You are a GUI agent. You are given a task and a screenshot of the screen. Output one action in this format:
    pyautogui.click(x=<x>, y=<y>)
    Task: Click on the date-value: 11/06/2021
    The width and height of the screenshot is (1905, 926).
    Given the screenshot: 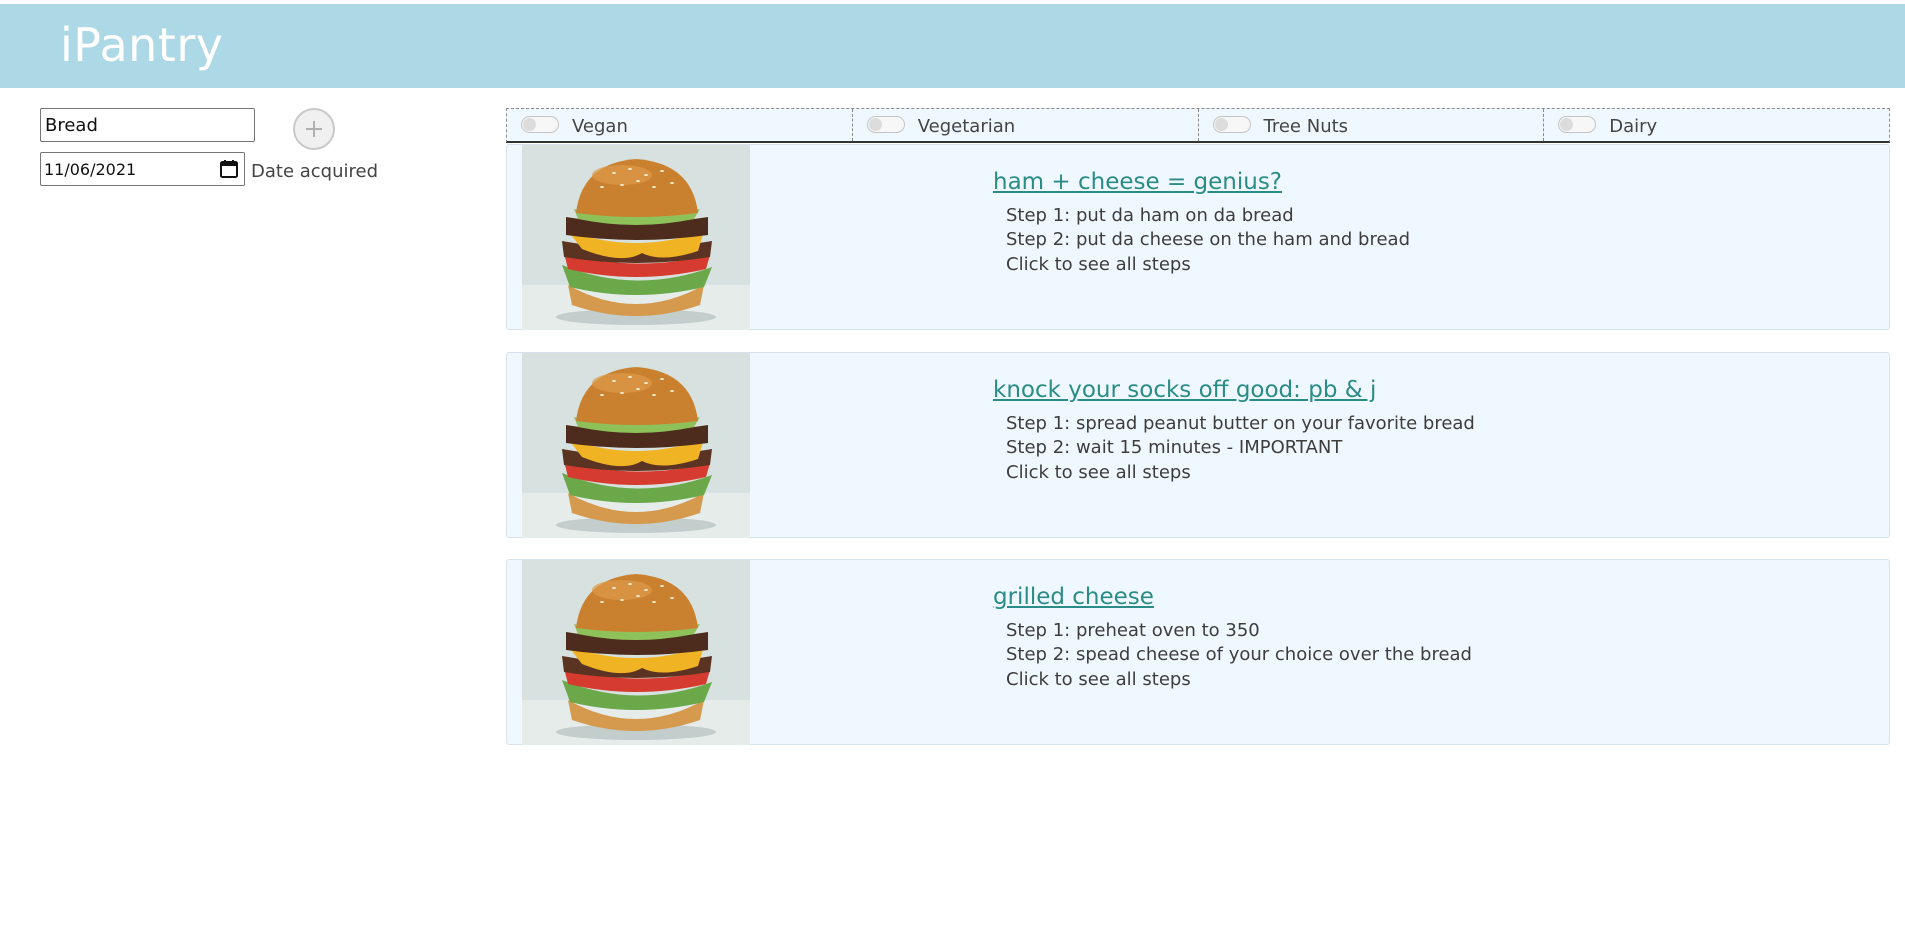 What is the action you would take?
    pyautogui.click(x=90, y=169)
    